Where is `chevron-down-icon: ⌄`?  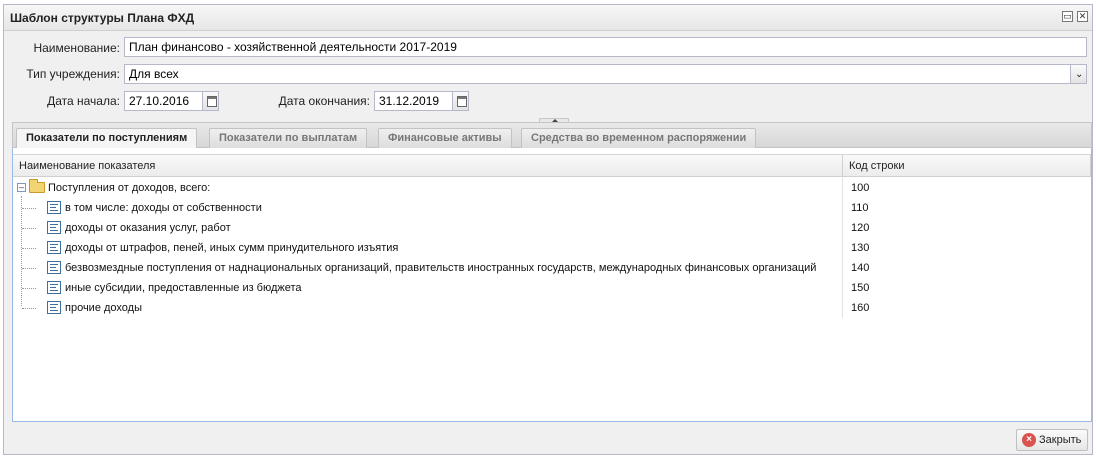
chevron-down-icon: ⌄ is located at coordinates (1079, 74).